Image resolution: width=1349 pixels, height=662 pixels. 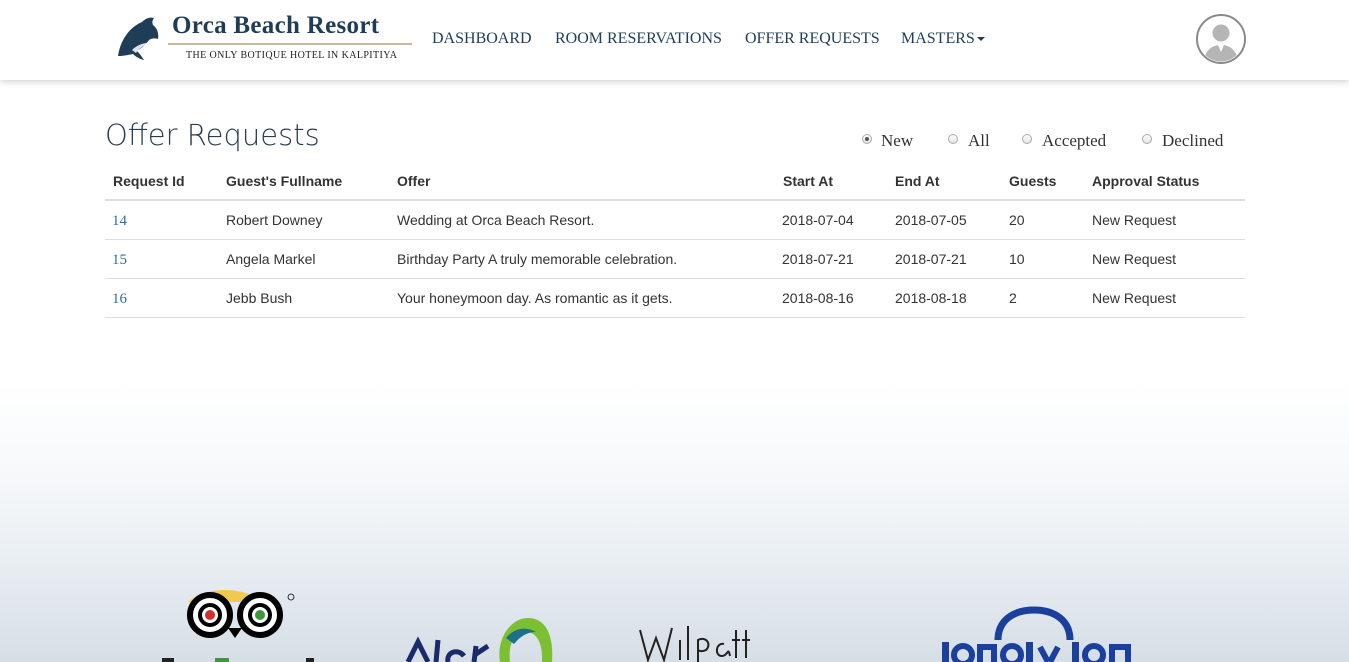 I want to click on filter-all-radio, so click(x=953, y=139).